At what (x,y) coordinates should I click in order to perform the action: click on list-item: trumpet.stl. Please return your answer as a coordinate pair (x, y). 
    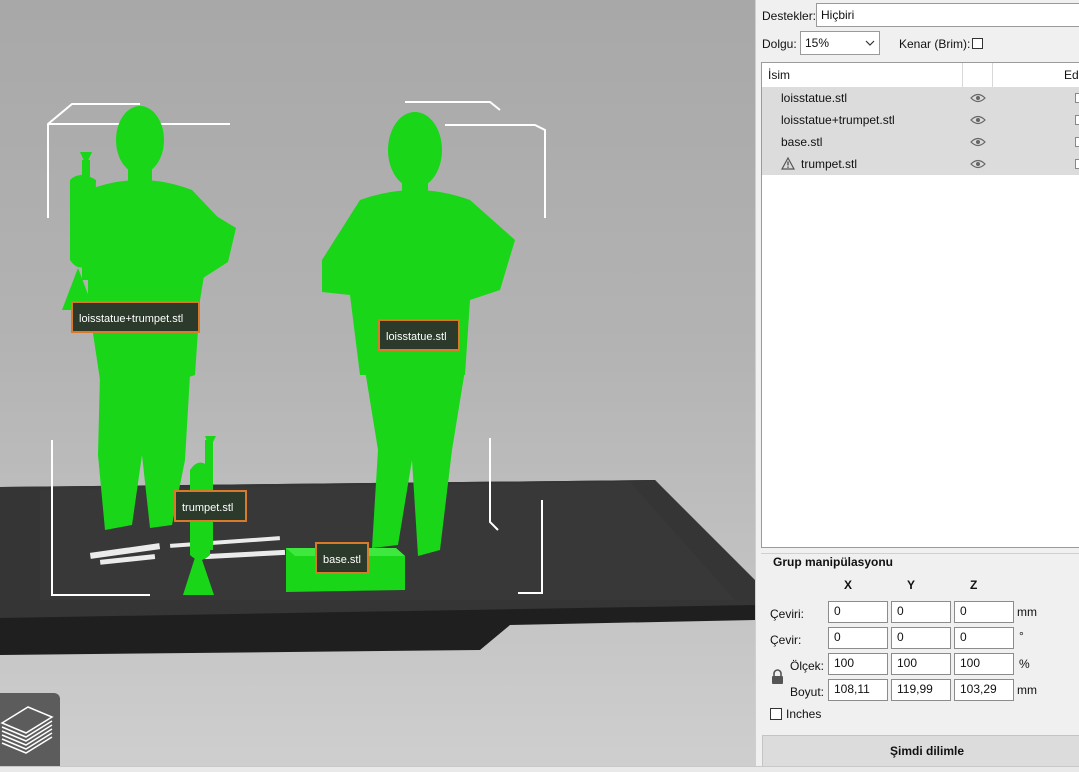
    Looking at the image, I should click on (920, 164).